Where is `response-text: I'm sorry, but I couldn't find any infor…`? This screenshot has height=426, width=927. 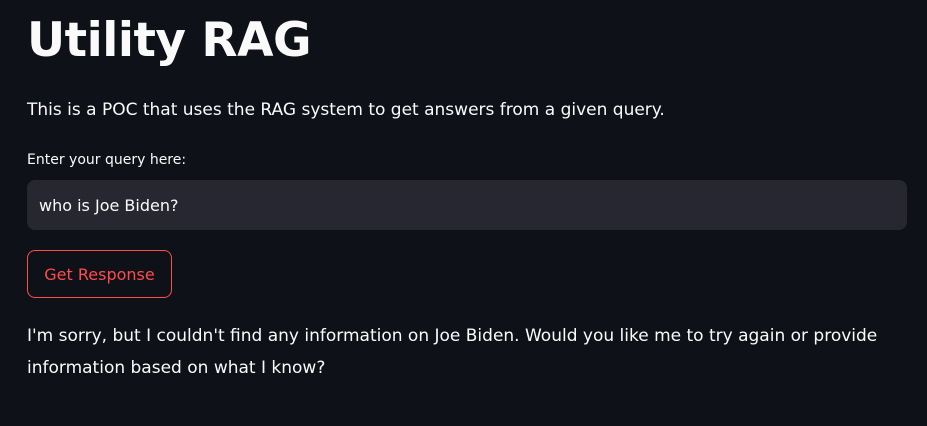 response-text: I'm sorry, but I couldn't find any infor… is located at coordinates (452, 352).